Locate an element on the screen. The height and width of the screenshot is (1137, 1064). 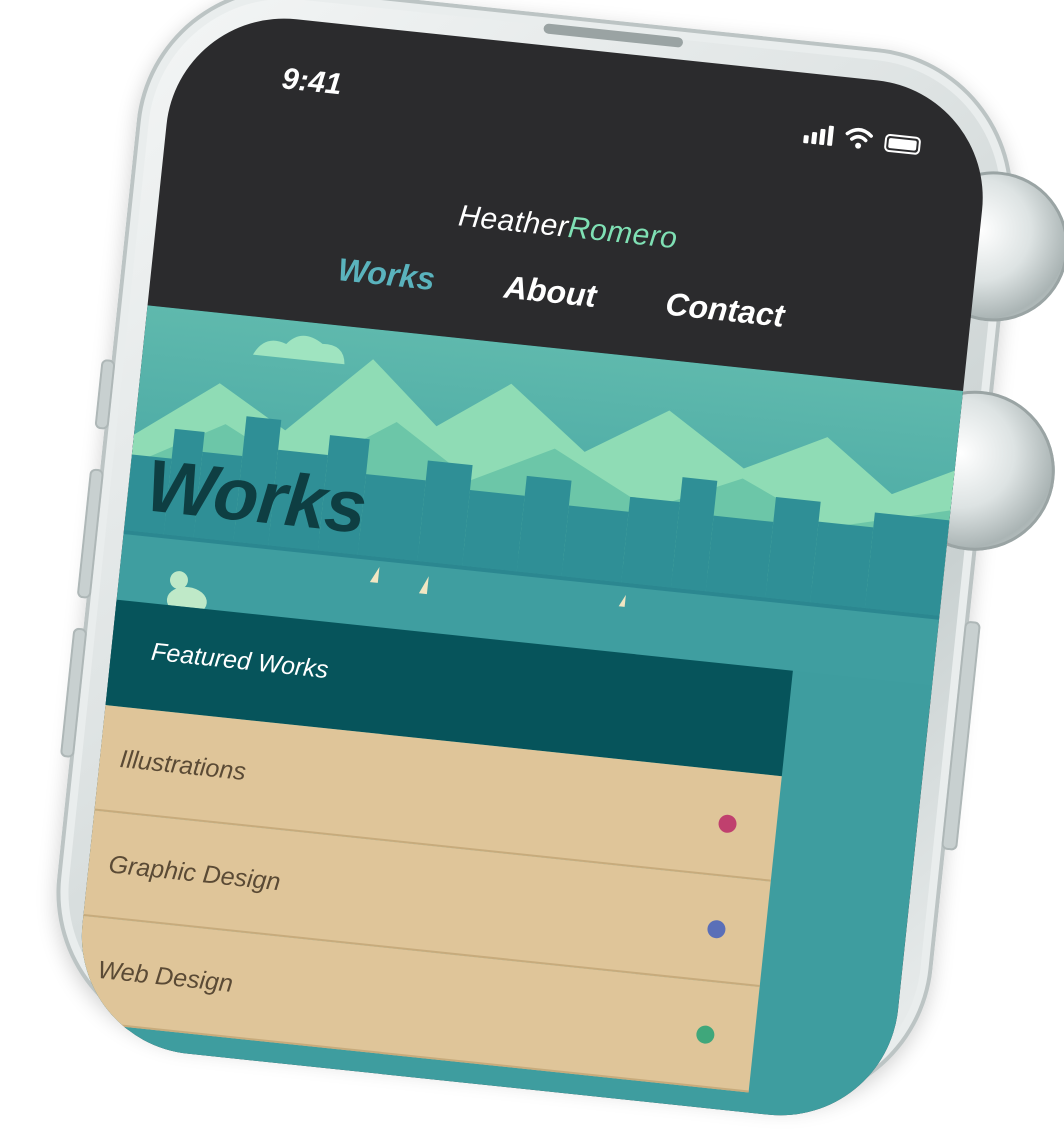
speaker-grille is located at coordinates (613, 35).